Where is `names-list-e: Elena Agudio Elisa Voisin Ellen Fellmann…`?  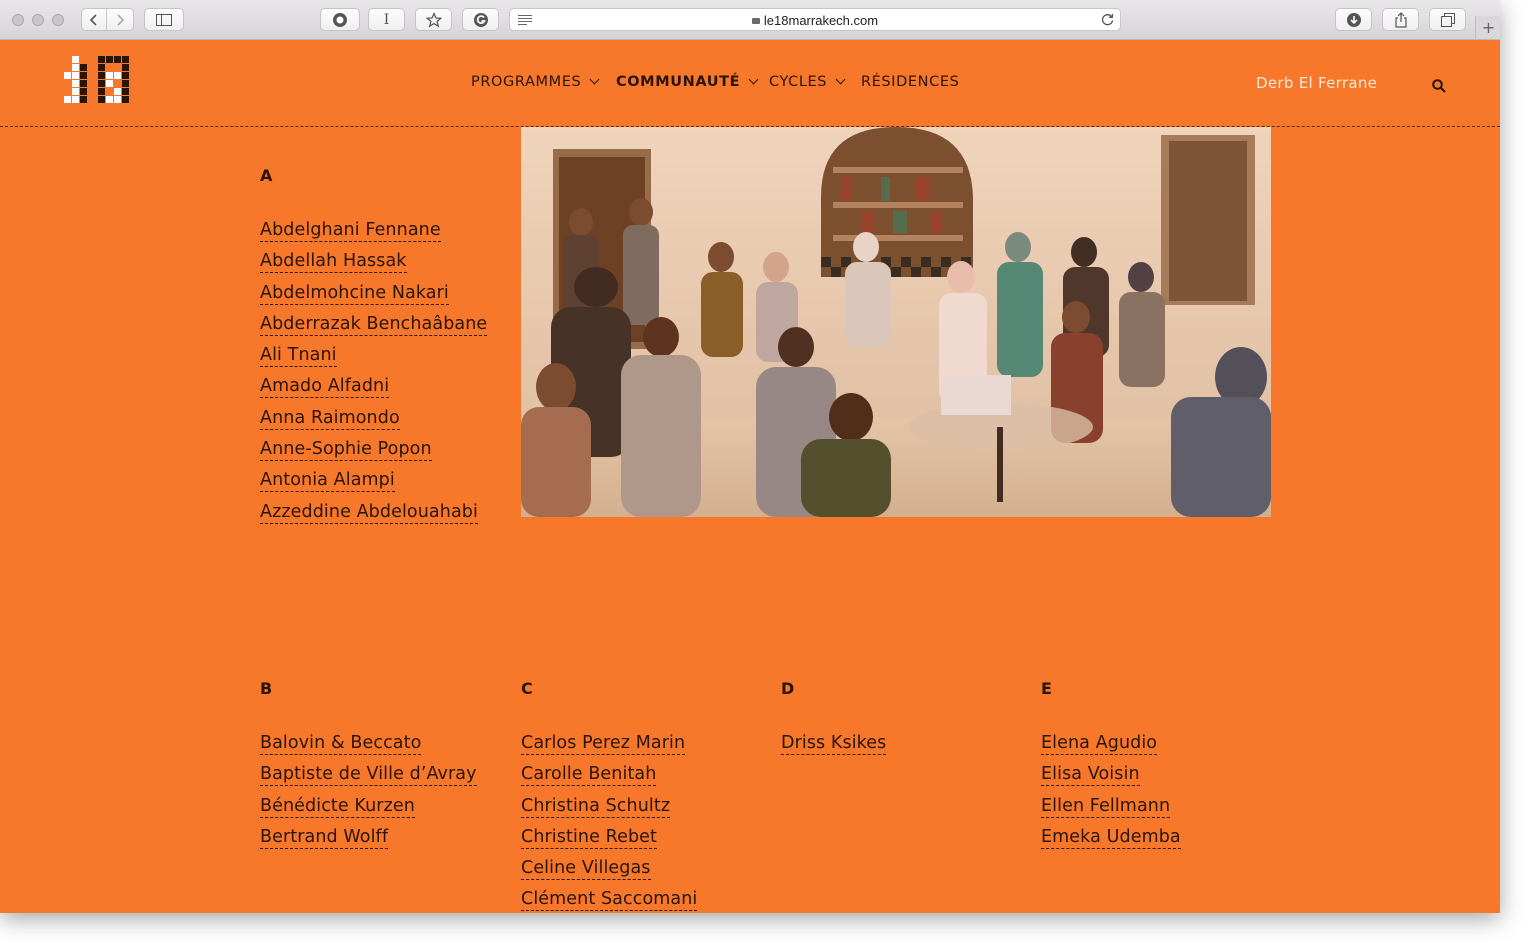
names-list-e: Elena Agudio Elisa Voisin Ellen Fellmann… is located at coordinates (1111, 795).